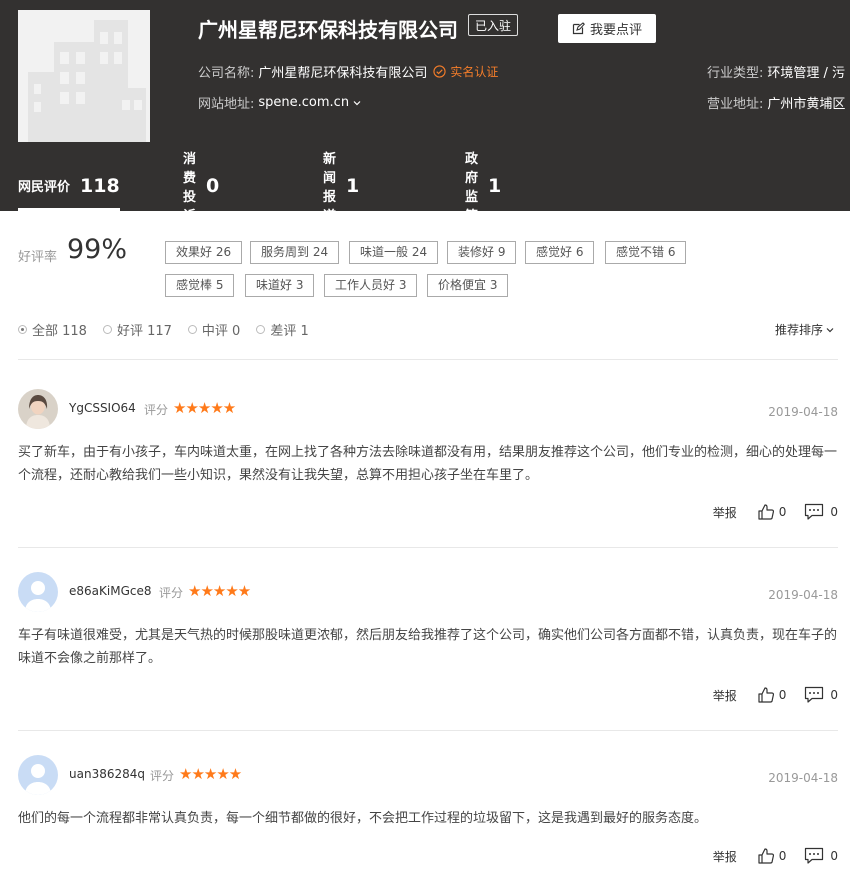  I want to click on website-label: 网站地址:, so click(226, 104).